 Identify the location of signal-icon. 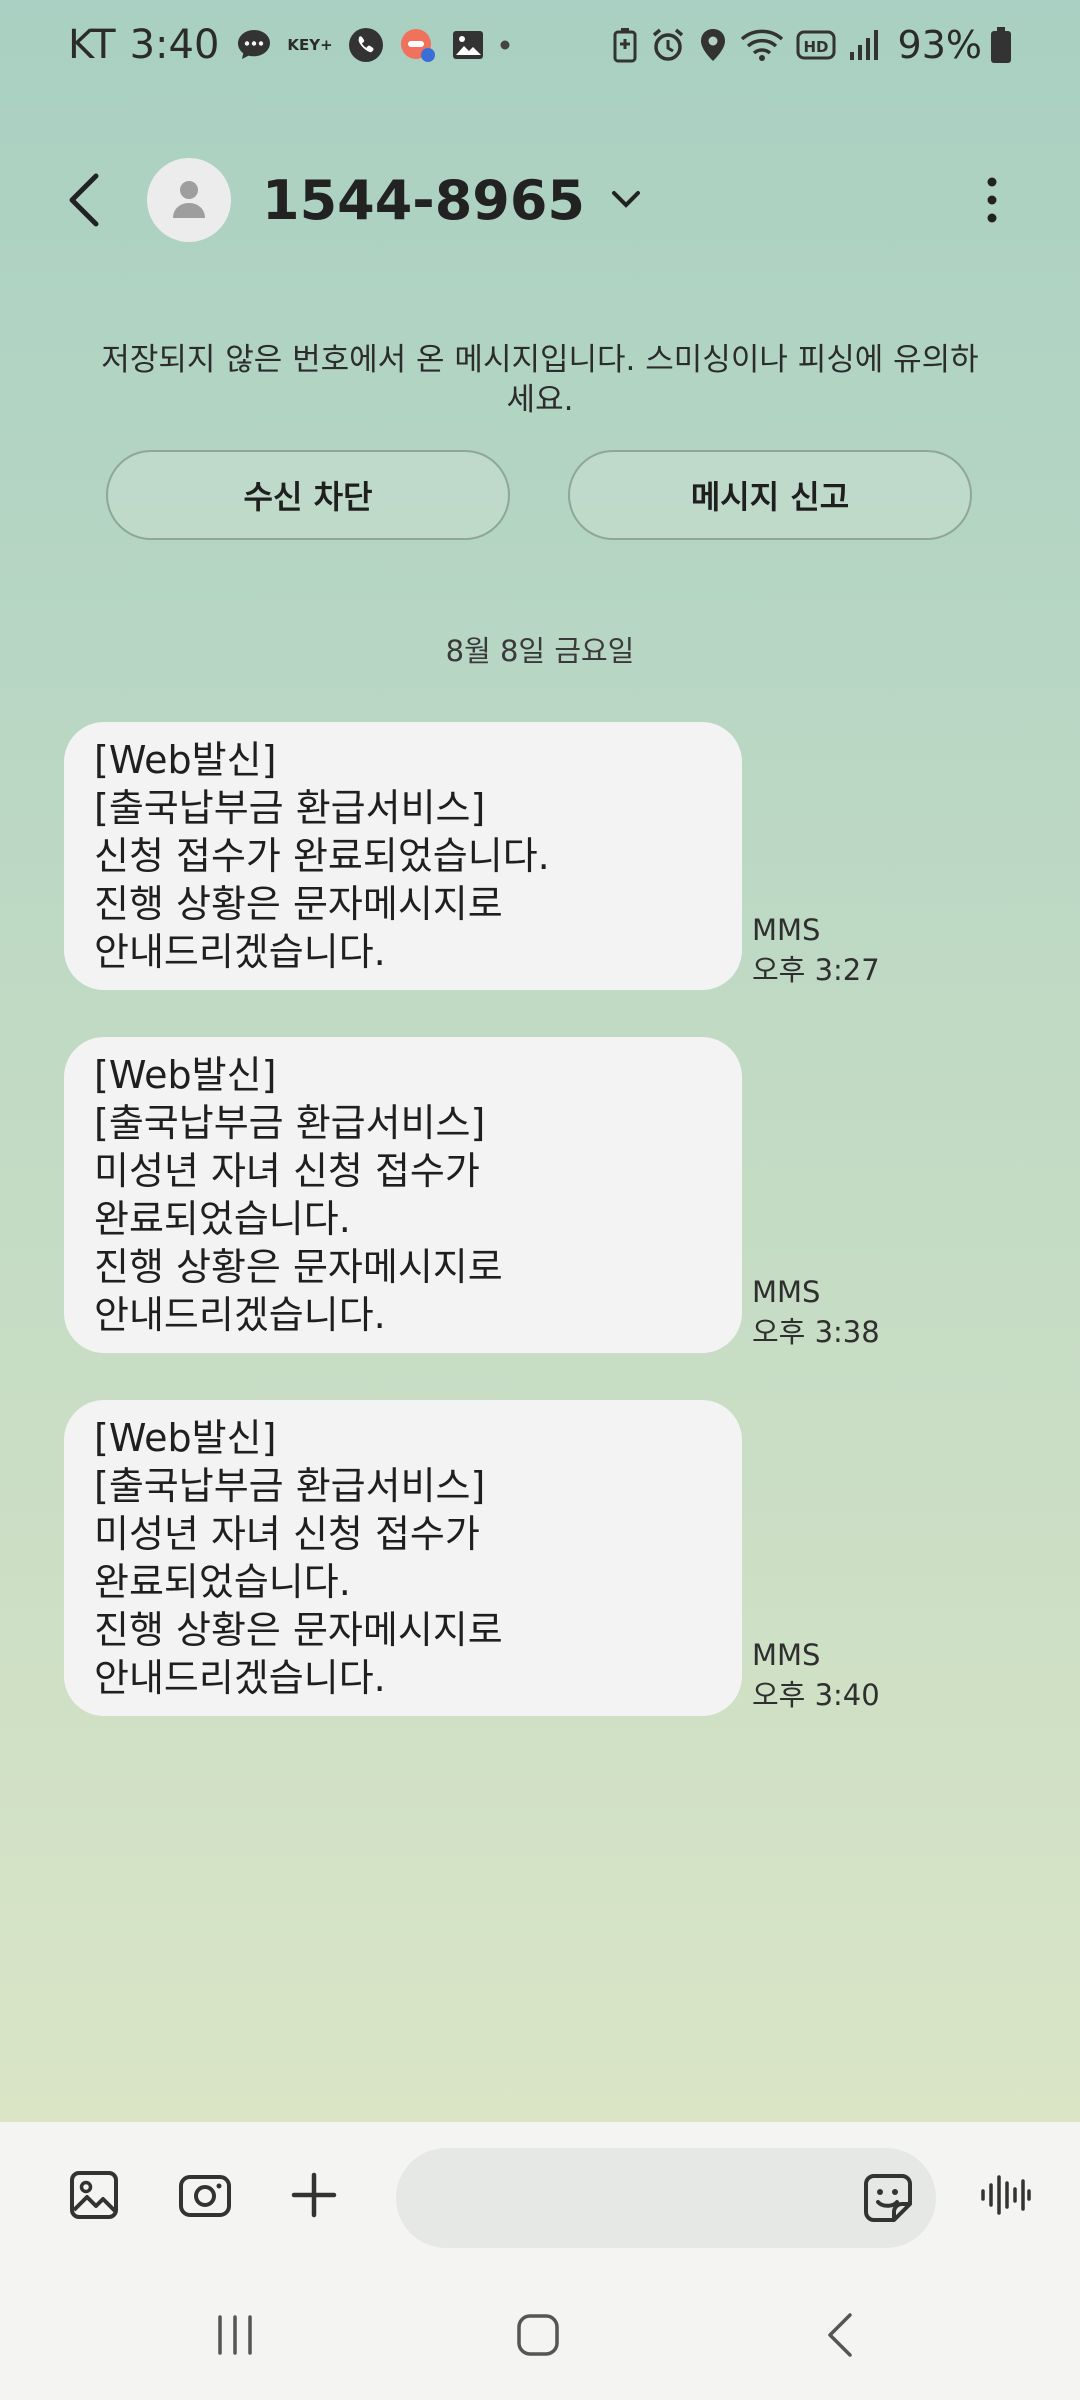
(865, 45).